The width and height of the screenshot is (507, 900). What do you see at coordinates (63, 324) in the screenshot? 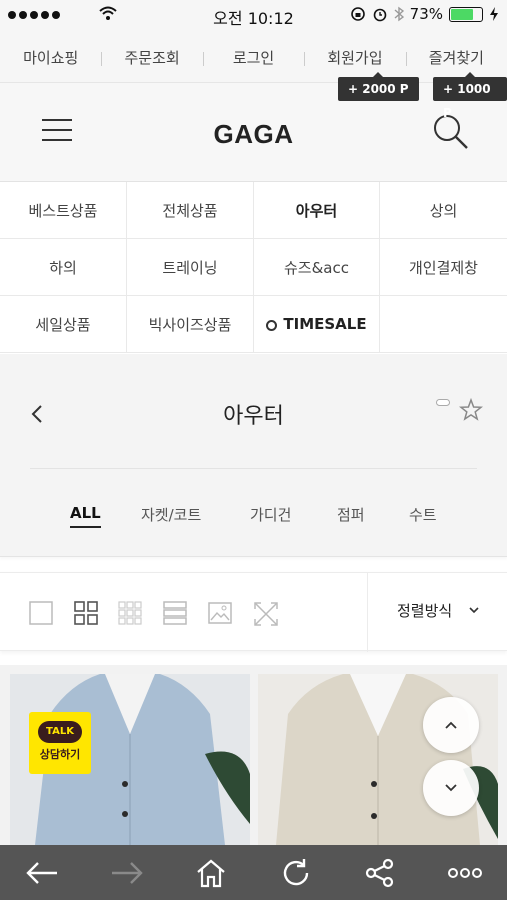
I see `category-sale: 세일상품` at bounding box center [63, 324].